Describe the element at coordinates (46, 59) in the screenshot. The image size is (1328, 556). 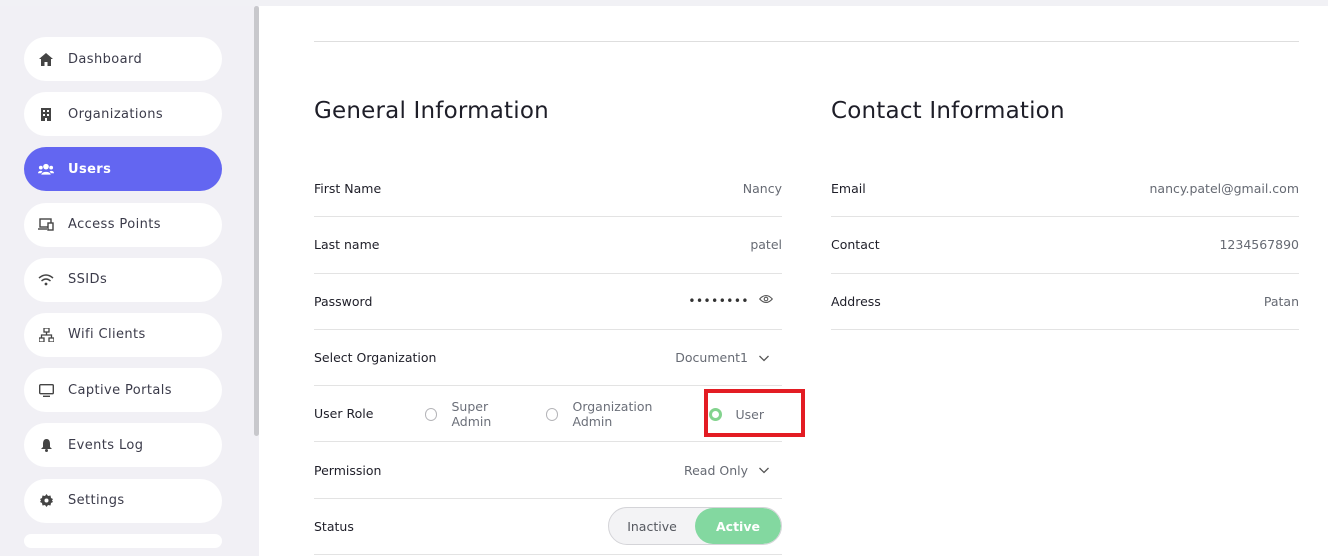
I see `home-icon` at that location.